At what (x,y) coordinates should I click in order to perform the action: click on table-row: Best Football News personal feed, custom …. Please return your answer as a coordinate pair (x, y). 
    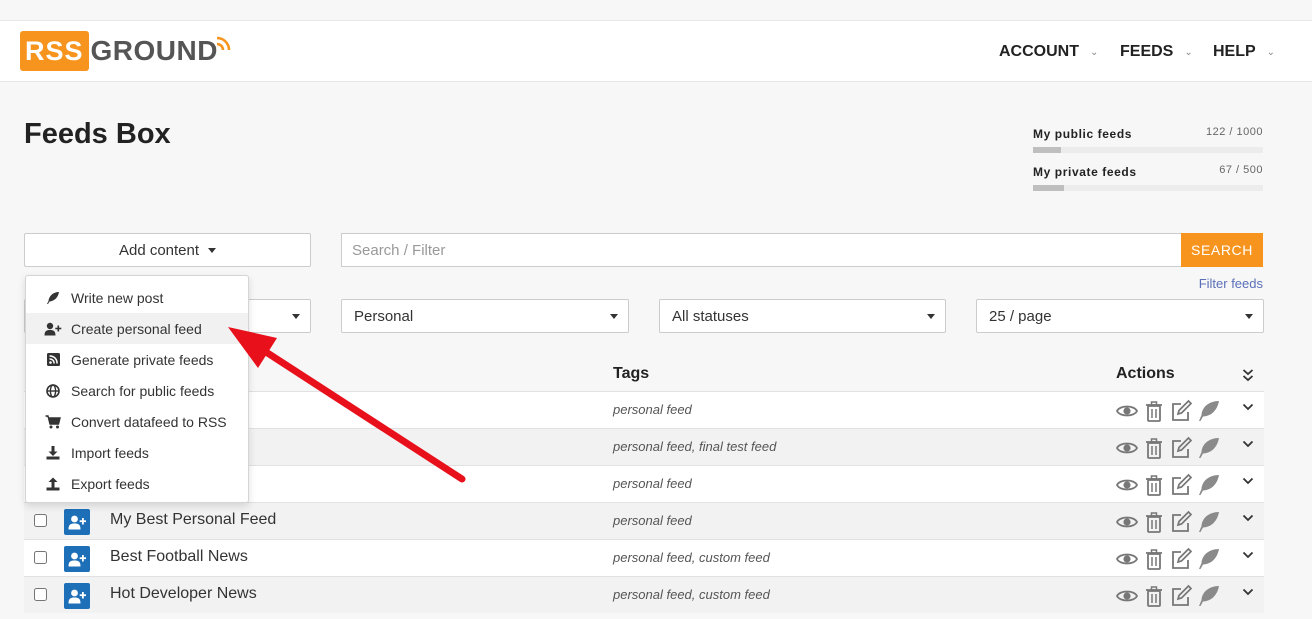
    Looking at the image, I should click on (644, 557).